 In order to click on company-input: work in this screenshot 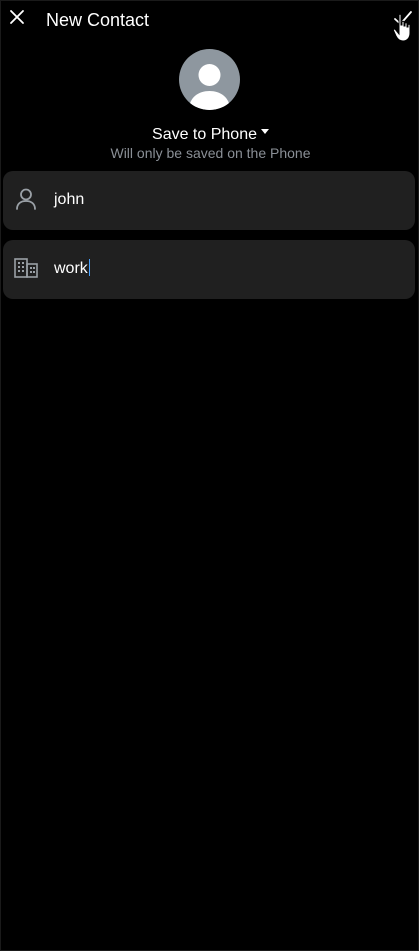, I will do `click(224, 268)`.